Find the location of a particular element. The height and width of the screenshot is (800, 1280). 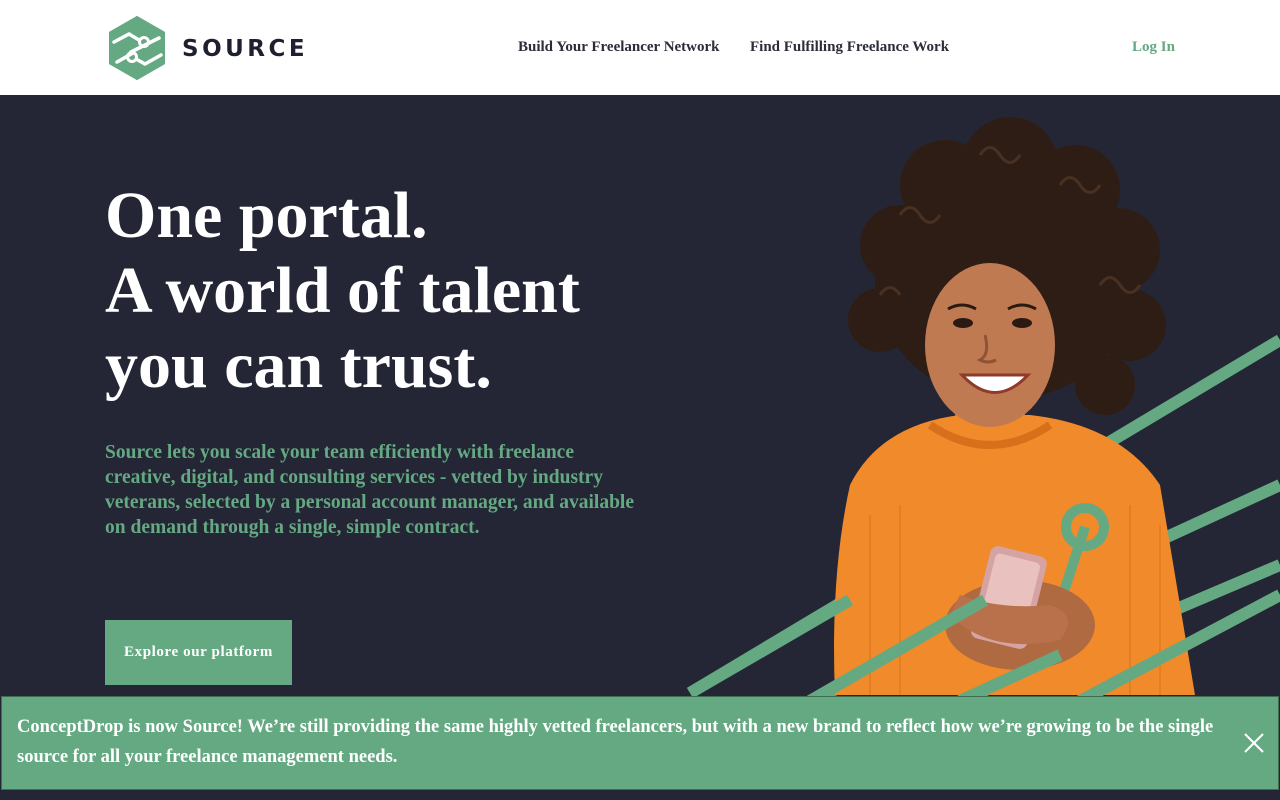

brand-wordmark: SOURCE is located at coordinates (245, 49).